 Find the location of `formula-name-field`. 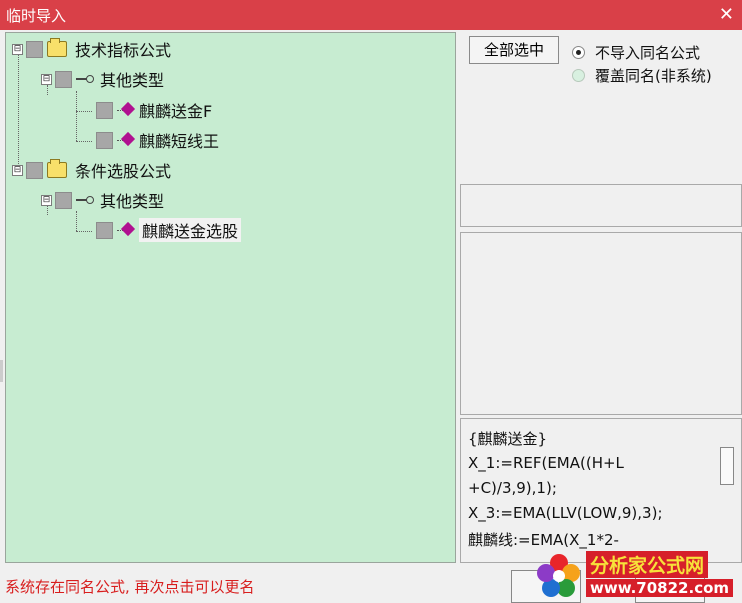

formula-name-field is located at coordinates (601, 205).